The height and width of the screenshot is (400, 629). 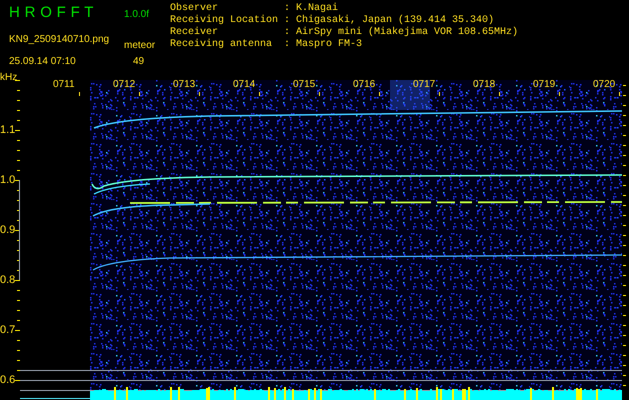 What do you see at coordinates (138, 61) in the screenshot?
I see `meteor-count: 49` at bounding box center [138, 61].